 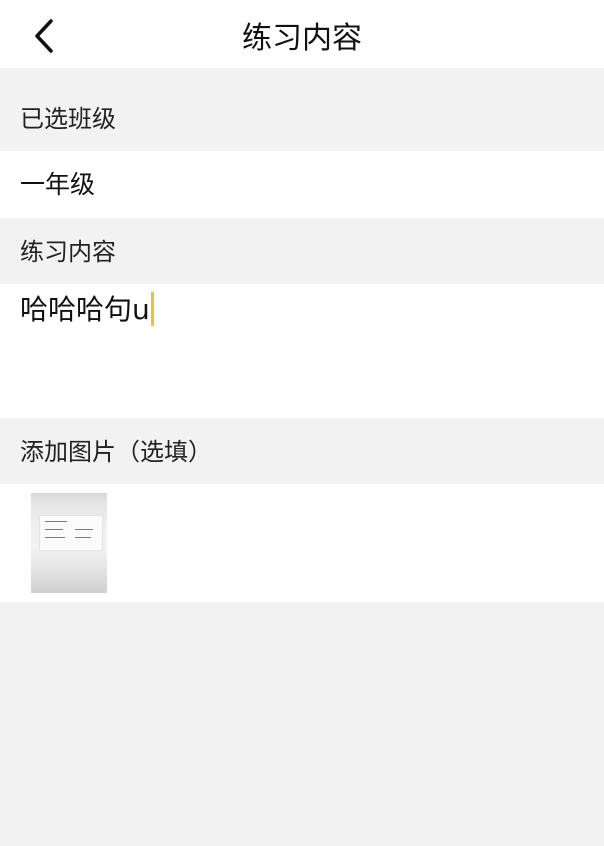 What do you see at coordinates (302, 451) in the screenshot?
I see `images-section-label: 添加图片（选填）` at bounding box center [302, 451].